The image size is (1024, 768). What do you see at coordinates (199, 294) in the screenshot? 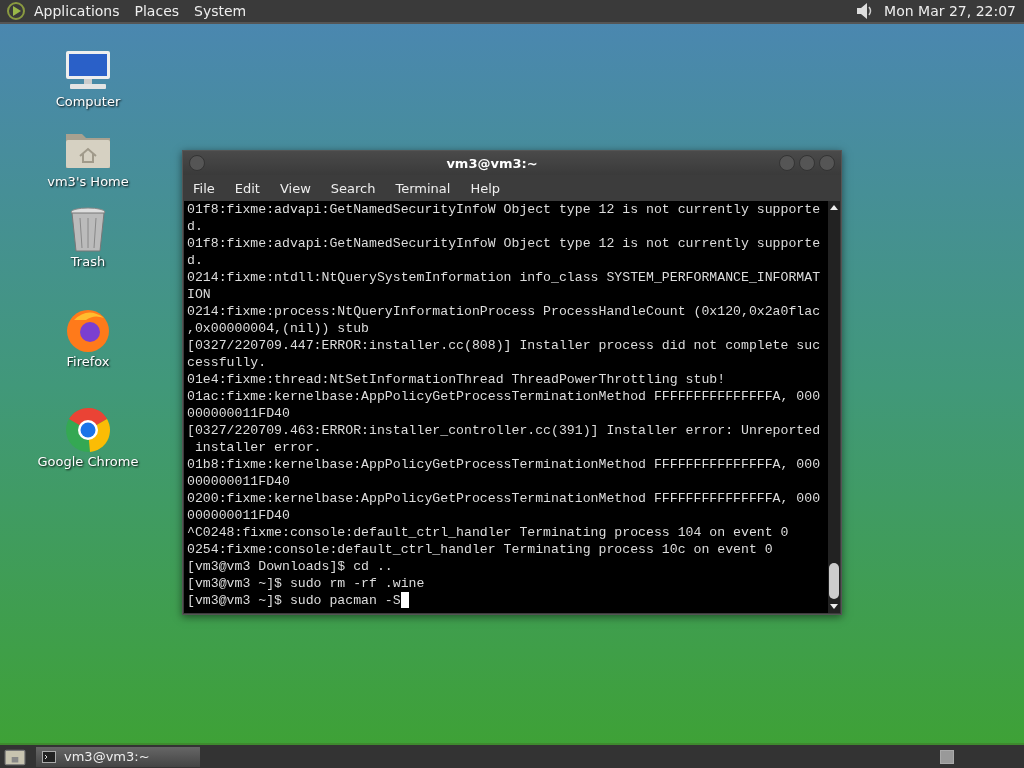
I see `terminal-line: ION` at bounding box center [199, 294].